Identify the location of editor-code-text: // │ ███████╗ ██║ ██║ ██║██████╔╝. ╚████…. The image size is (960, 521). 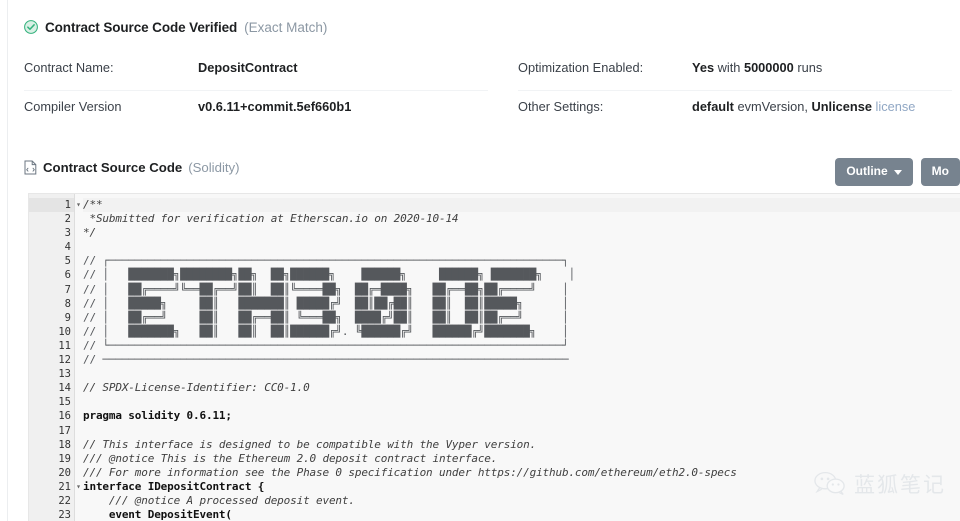
(326, 331).